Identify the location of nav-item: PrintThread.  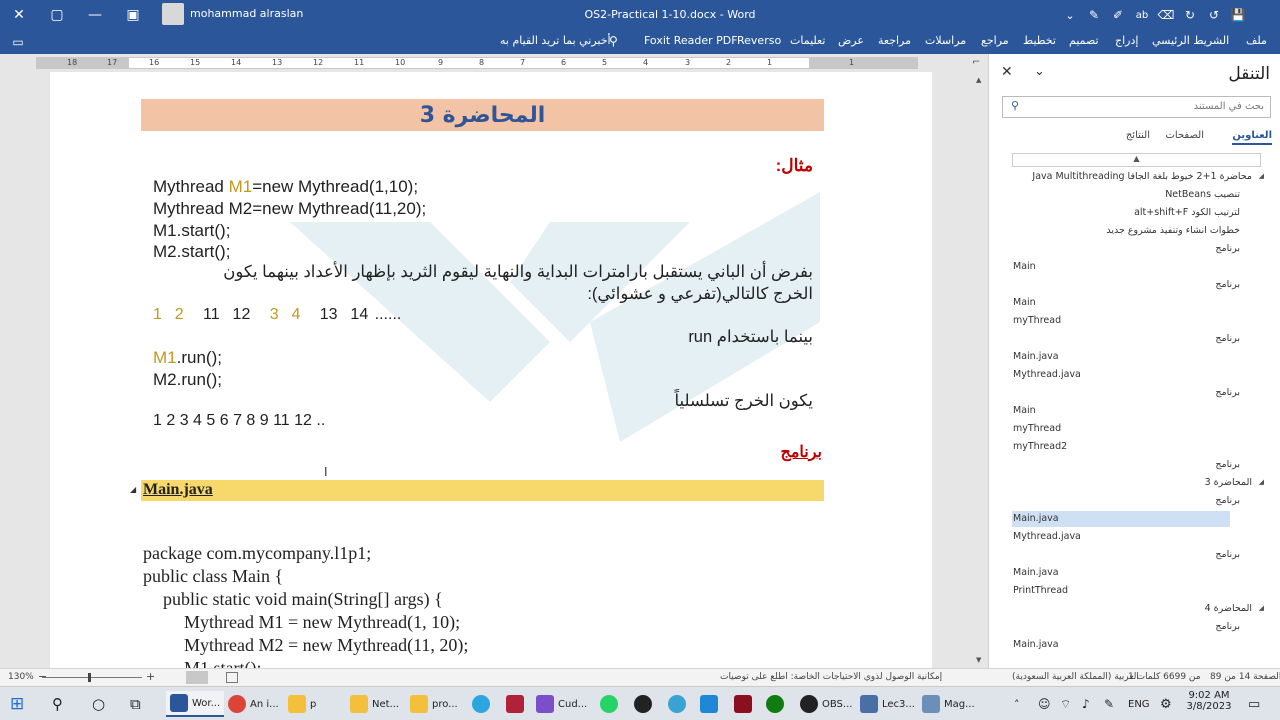
(1040, 590).